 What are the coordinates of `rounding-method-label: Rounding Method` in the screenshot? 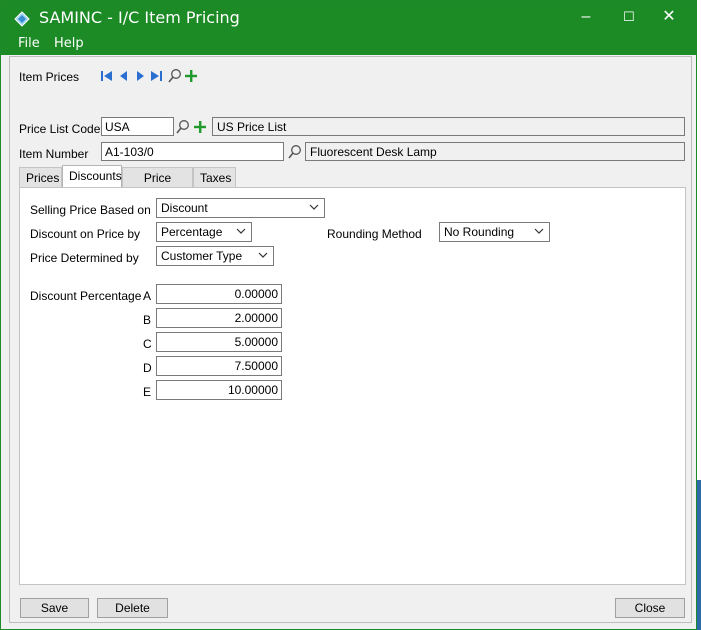 It's located at (374, 234).